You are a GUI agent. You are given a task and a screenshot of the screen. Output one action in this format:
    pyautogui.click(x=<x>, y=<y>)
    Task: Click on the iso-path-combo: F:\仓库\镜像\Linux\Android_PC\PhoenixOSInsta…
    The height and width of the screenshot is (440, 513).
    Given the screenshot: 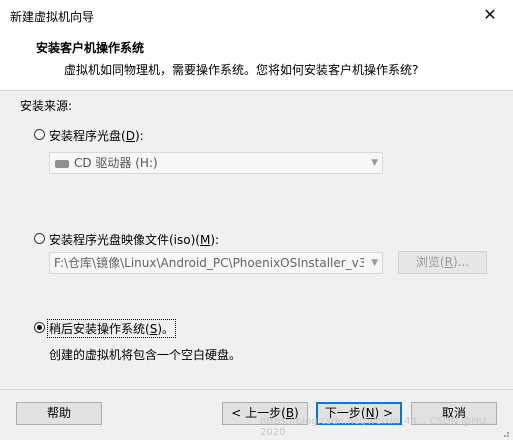 What is the action you would take?
    pyautogui.click(x=216, y=263)
    